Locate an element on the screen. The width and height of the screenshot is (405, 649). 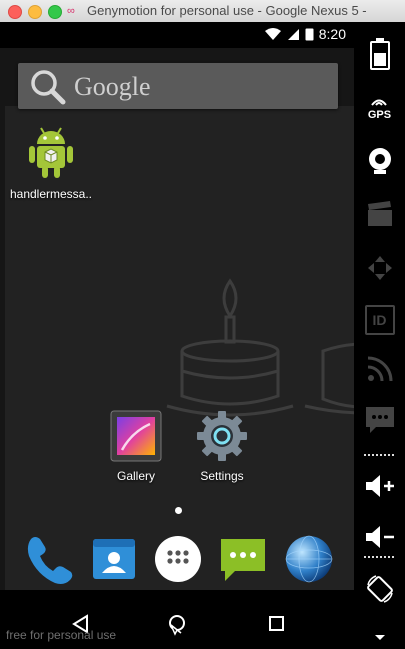
sim-icon is located at coordinates (309, 34).